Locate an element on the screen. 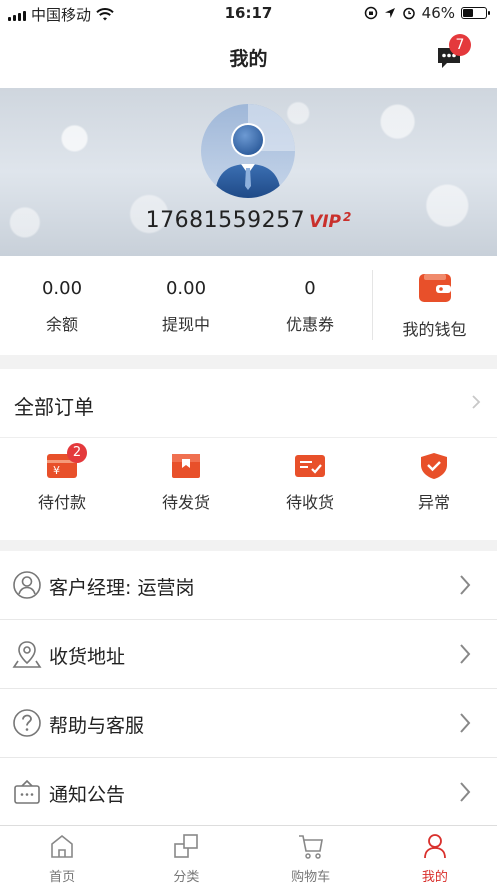  vip-badge: VIP 2 is located at coordinates (330, 221).